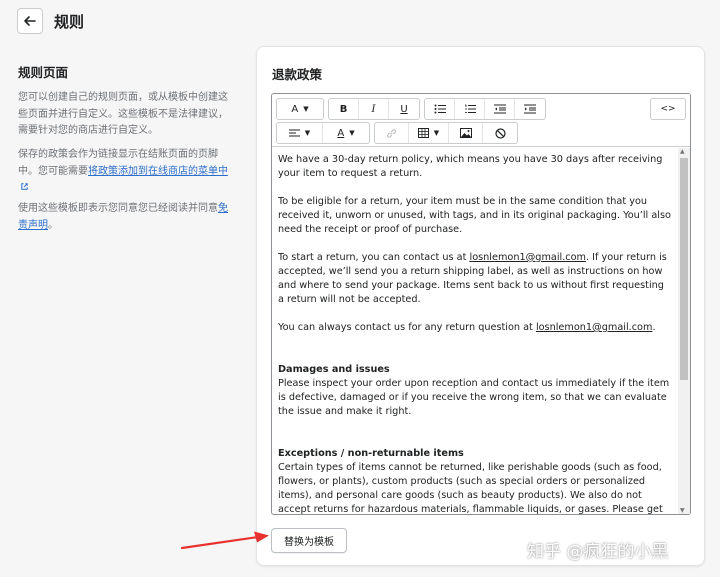  What do you see at coordinates (334, 369) in the screenshot?
I see `content-heading: Damages and issues` at bounding box center [334, 369].